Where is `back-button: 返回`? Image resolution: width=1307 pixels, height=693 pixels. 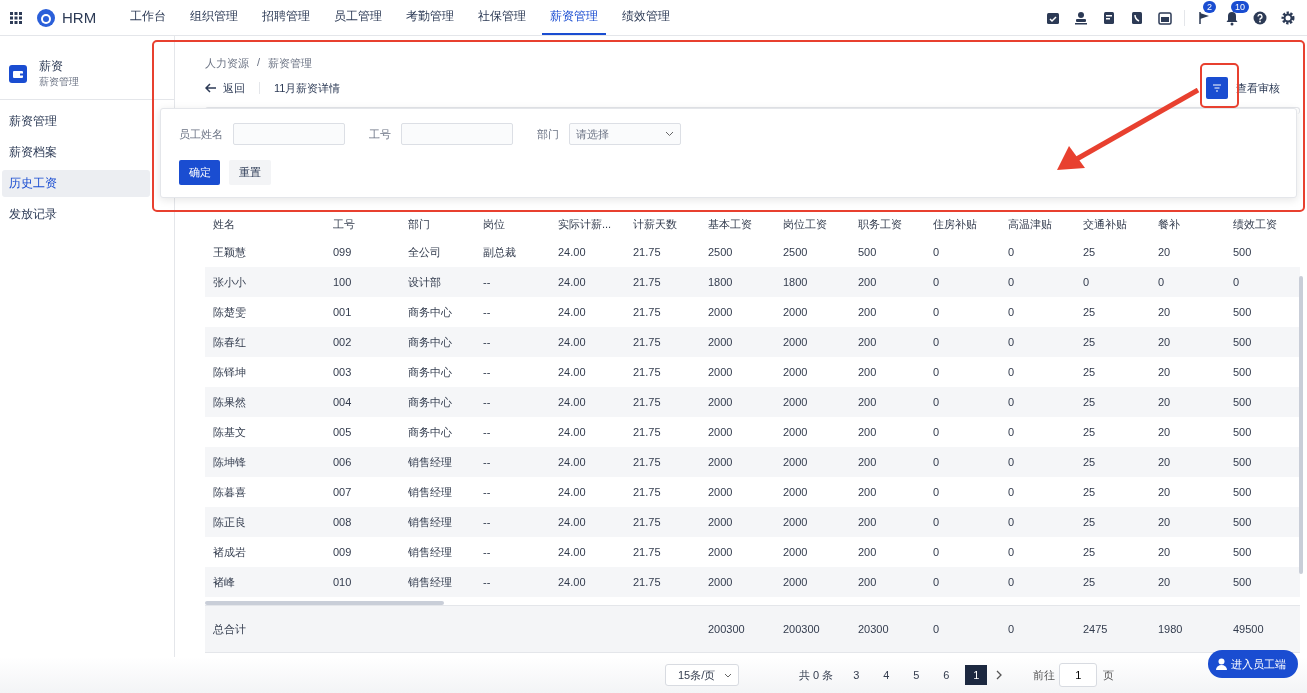
back-button: 返回 is located at coordinates (225, 88).